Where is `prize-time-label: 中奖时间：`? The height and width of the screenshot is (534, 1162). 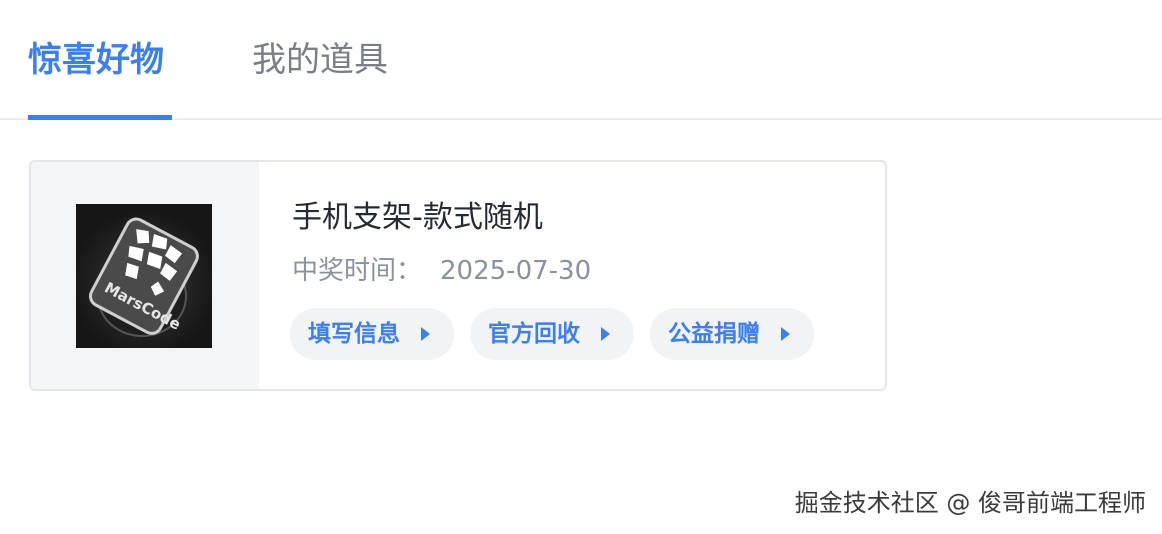 prize-time-label: 中奖时间： is located at coordinates (357, 271).